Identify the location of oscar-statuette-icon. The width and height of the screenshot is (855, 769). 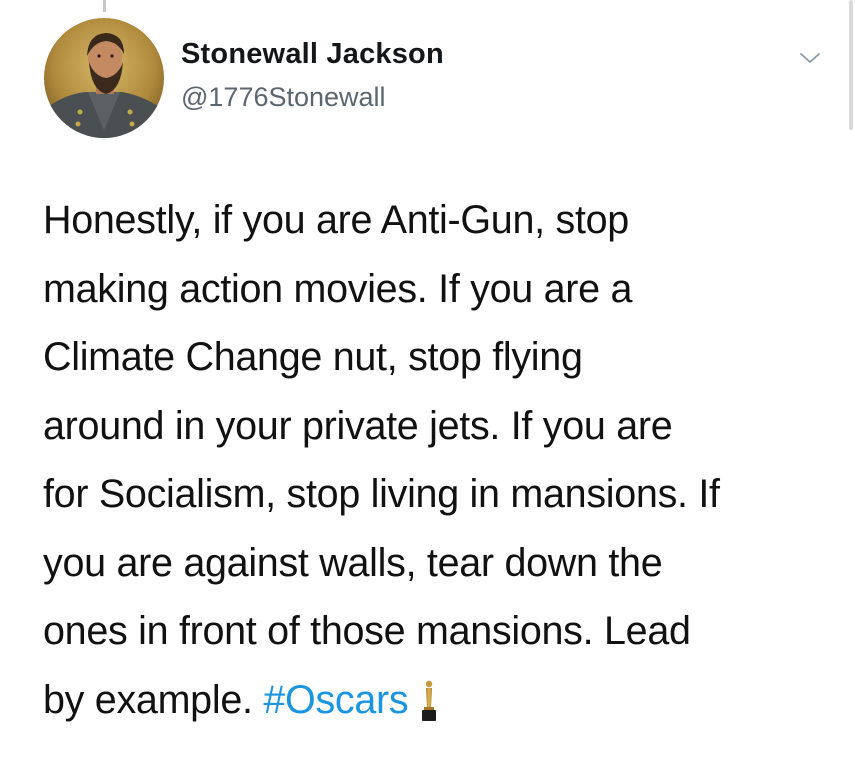
(429, 698).